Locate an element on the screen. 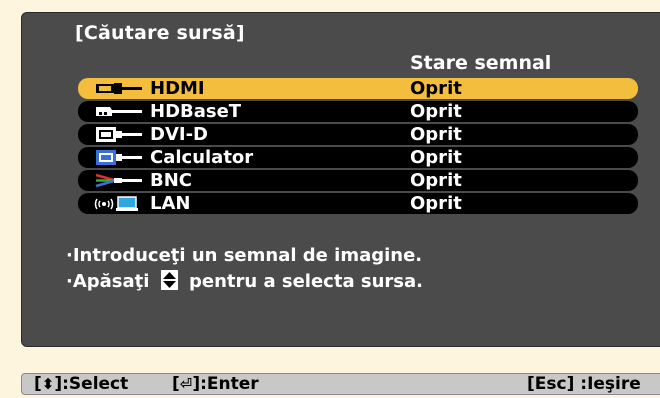  source-item-dvi-d: DVI-D Oprit is located at coordinates (358, 134).